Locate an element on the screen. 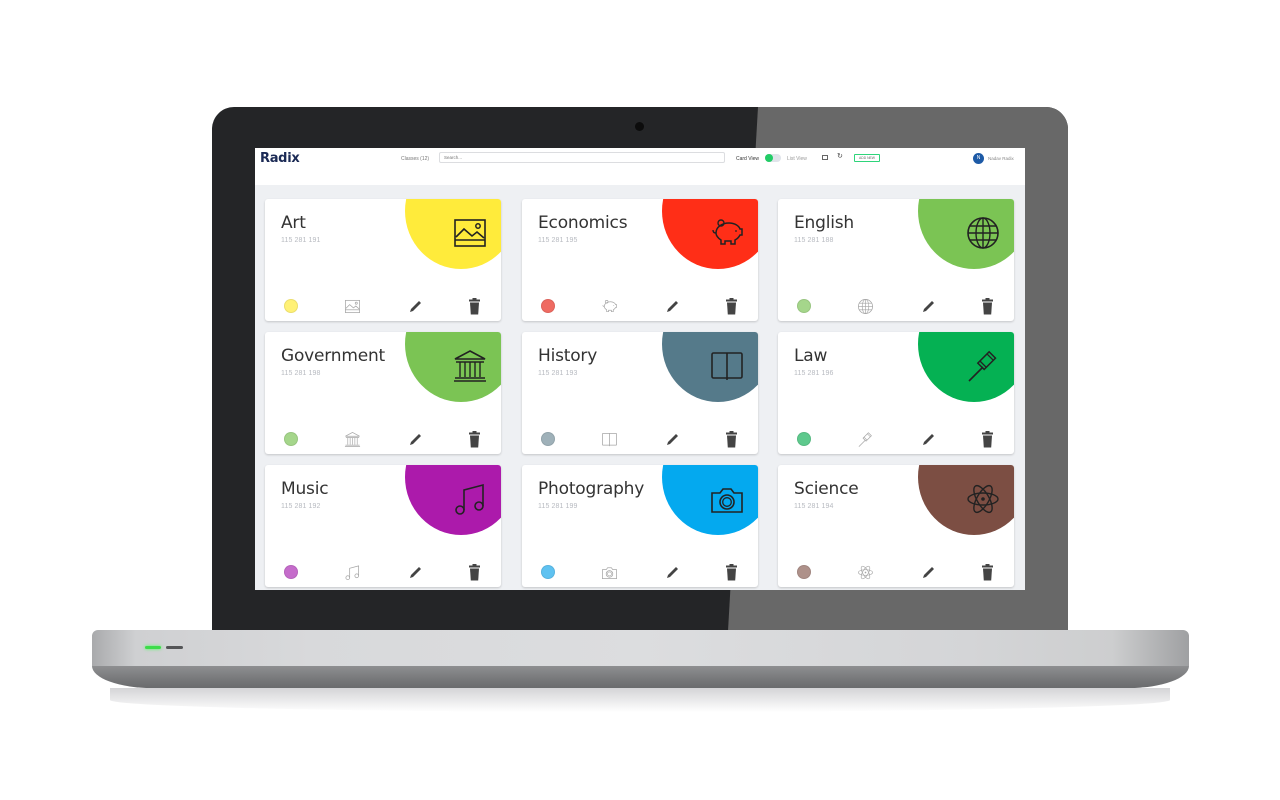  webcam is located at coordinates (639, 126).